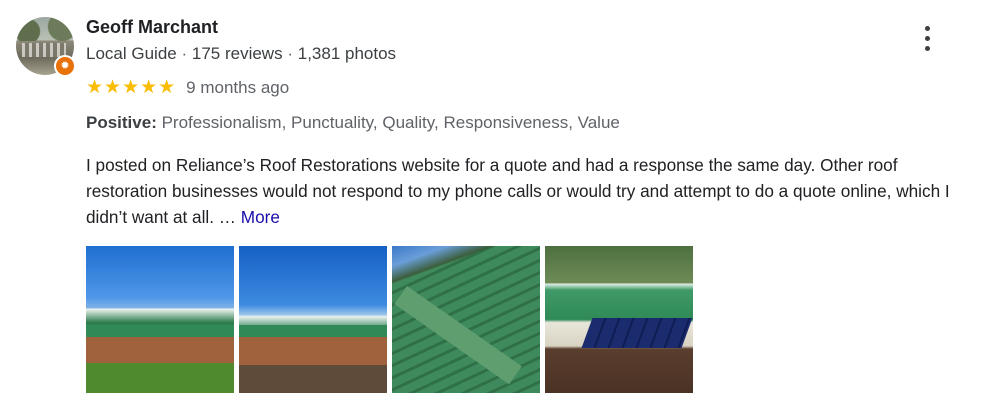  What do you see at coordinates (637, 333) in the screenshot?
I see `photo-solar-panel` at bounding box center [637, 333].